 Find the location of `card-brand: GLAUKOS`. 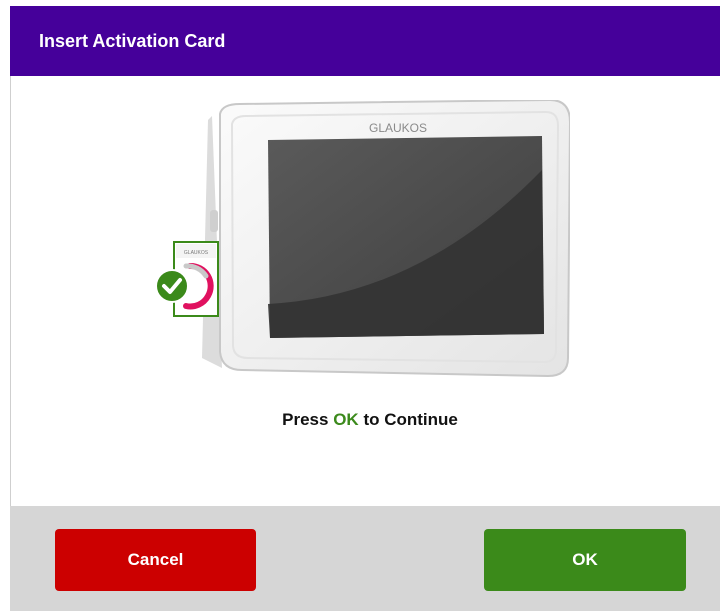

card-brand: GLAUKOS is located at coordinates (196, 253).